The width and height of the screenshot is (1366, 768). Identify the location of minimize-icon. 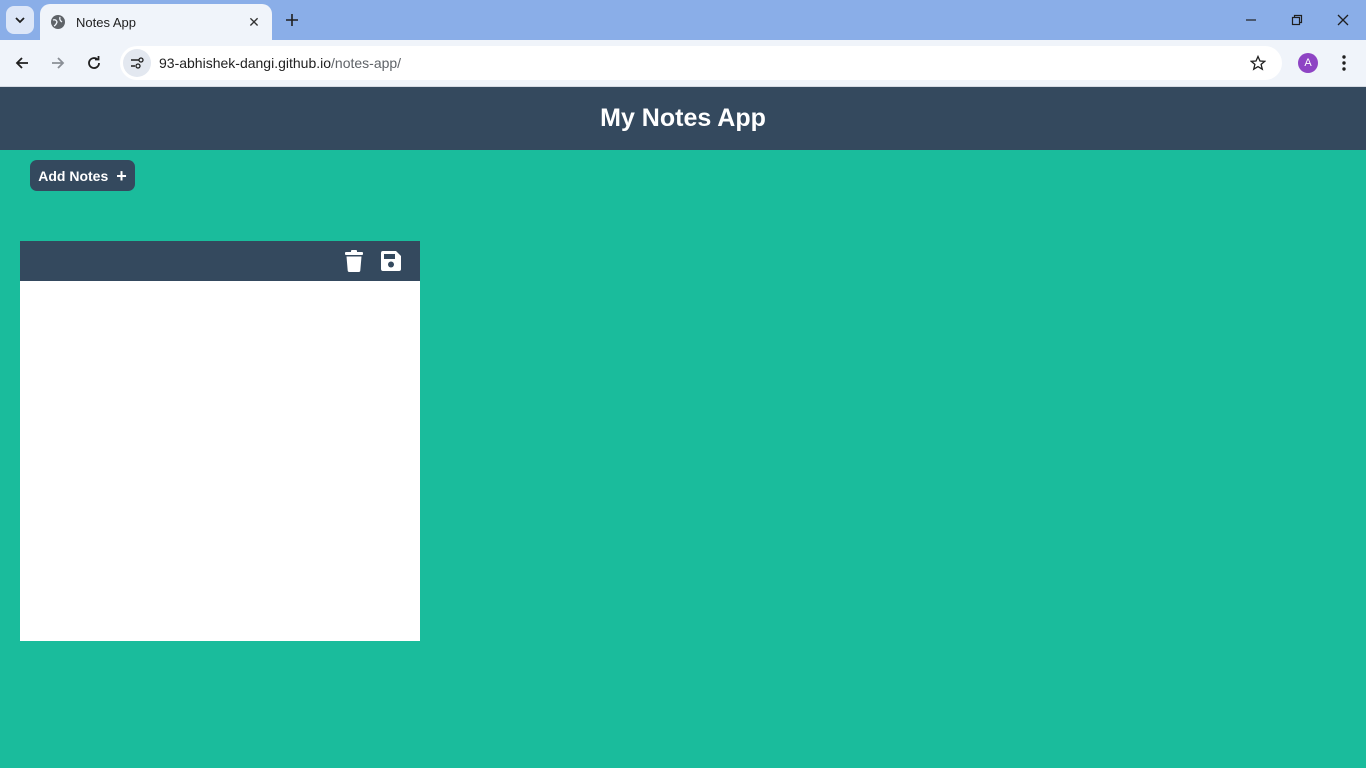
(1251, 20).